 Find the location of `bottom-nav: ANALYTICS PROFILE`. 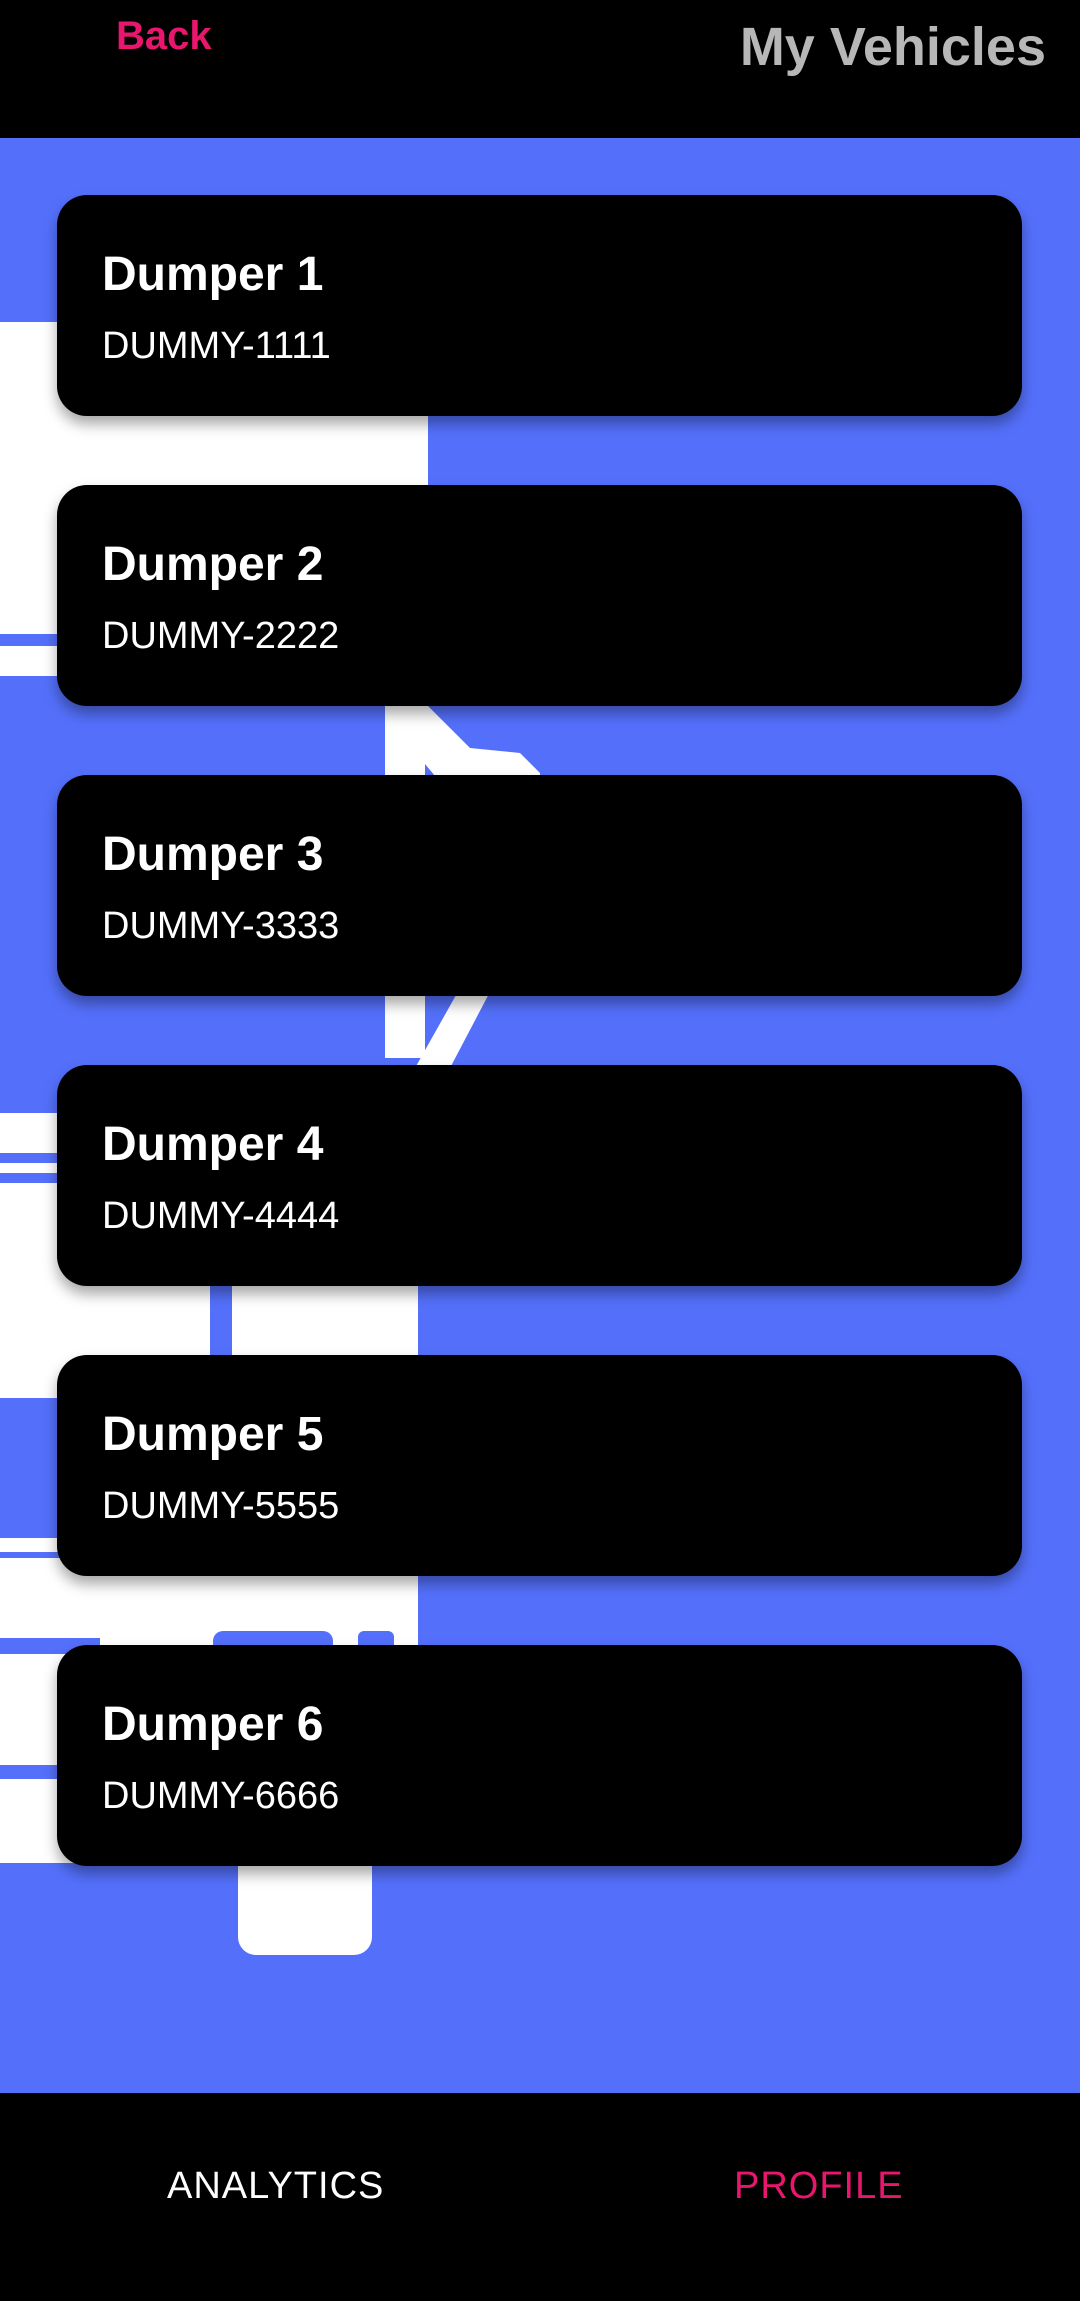

bottom-nav: ANALYTICS PROFILE is located at coordinates (540, 2197).